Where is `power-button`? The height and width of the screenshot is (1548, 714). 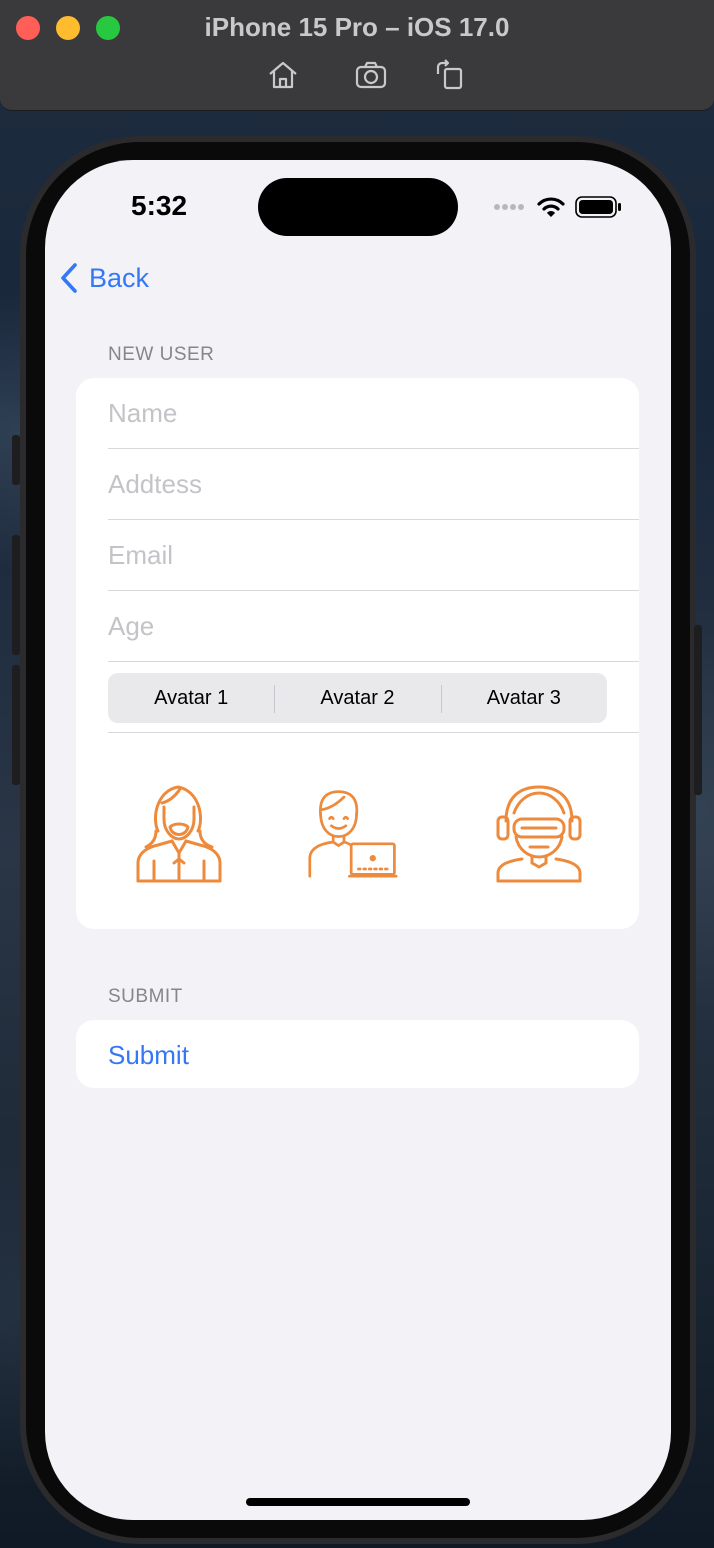 power-button is located at coordinates (698, 710).